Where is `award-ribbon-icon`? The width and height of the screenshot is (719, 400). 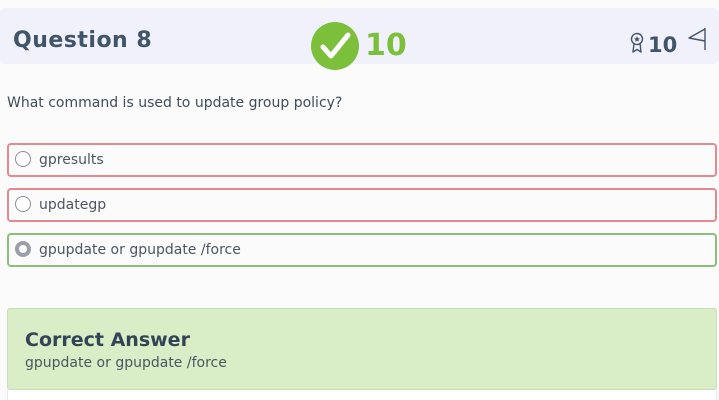 award-ribbon-icon is located at coordinates (637, 45).